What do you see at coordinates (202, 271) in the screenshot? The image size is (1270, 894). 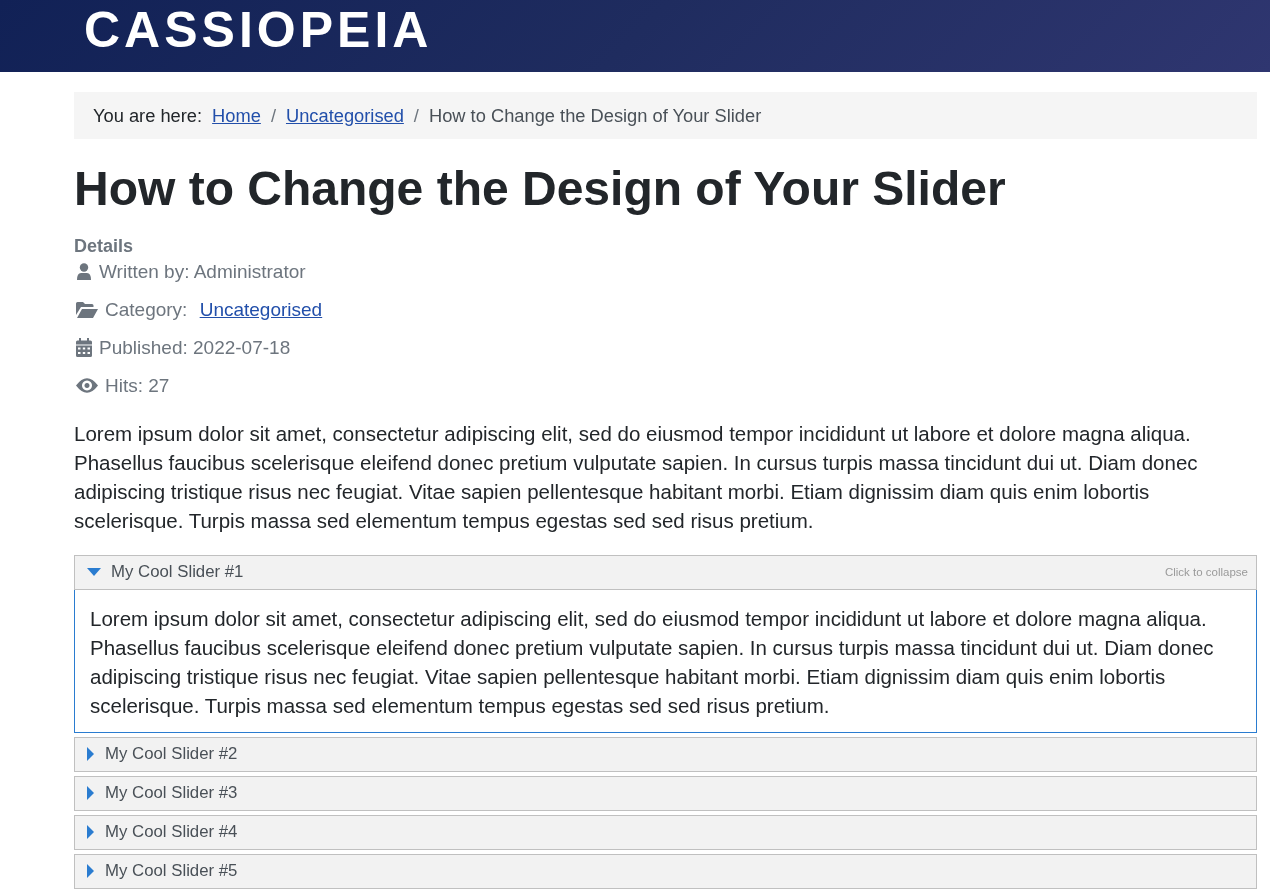 I see `meta-text: Written by: Administrator` at bounding box center [202, 271].